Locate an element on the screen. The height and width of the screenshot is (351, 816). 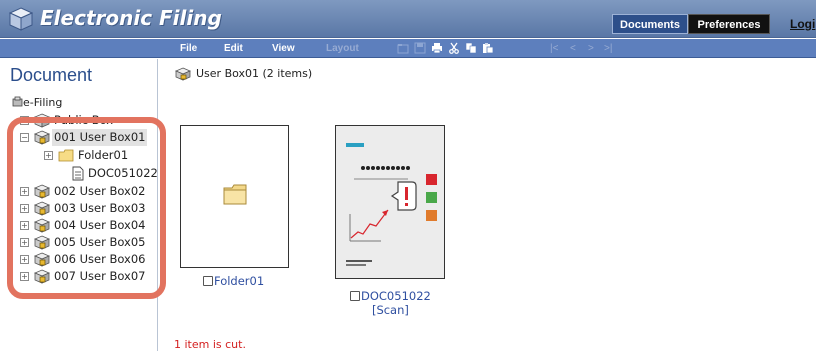
tree-item-label: 002 User Box02 is located at coordinates (100, 191).